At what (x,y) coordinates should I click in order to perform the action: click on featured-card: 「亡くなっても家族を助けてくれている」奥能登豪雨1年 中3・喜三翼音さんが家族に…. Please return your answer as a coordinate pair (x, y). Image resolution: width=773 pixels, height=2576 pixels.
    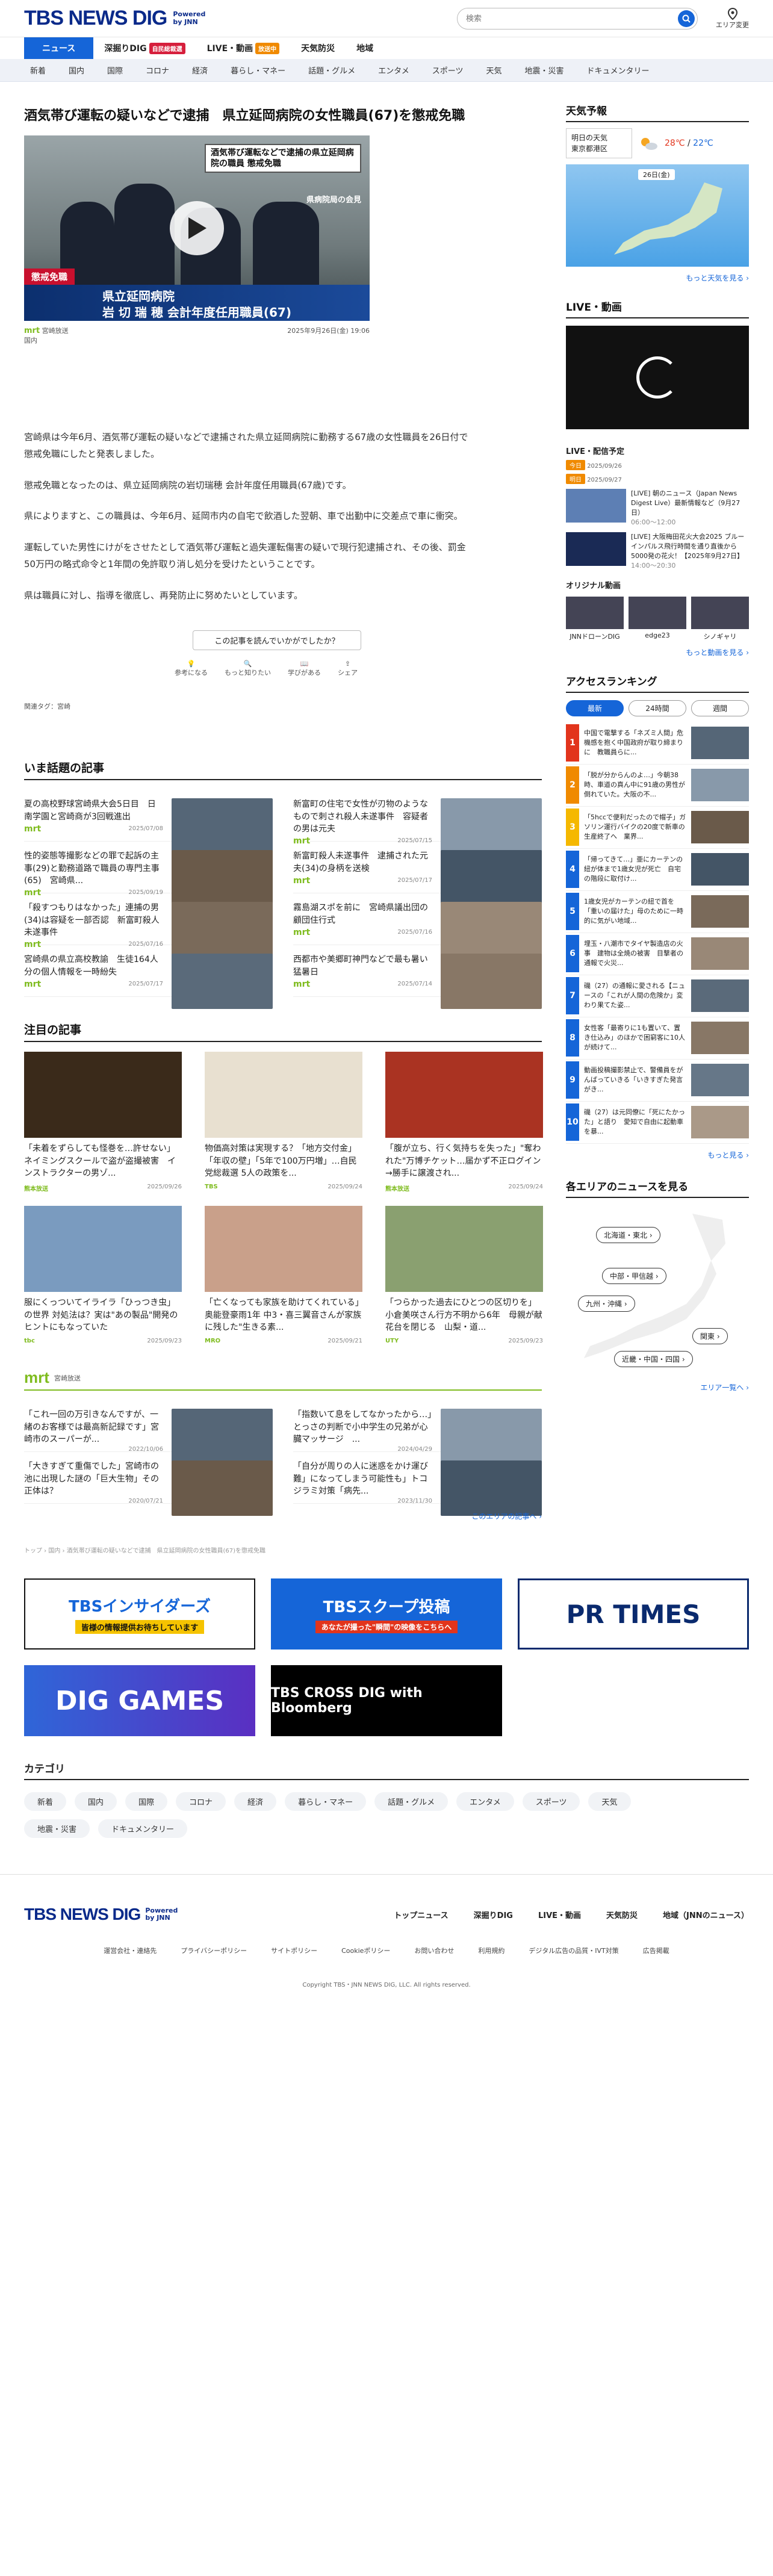
    Looking at the image, I should click on (283, 1275).